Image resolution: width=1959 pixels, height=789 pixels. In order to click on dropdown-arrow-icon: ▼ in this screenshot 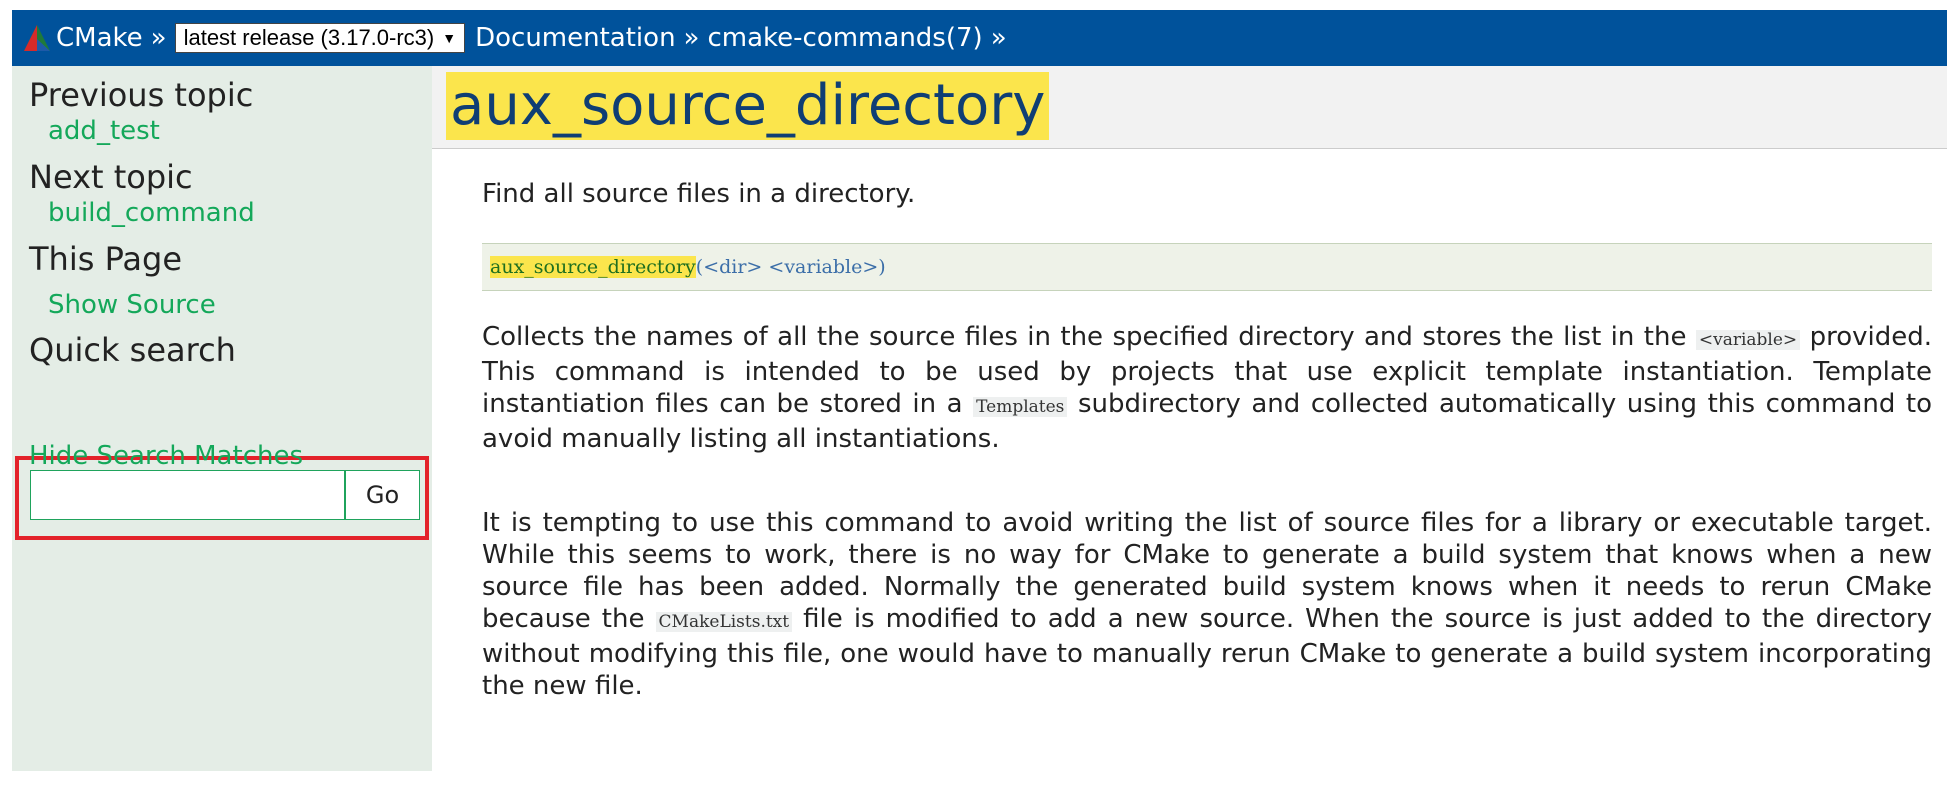, I will do `click(449, 38)`.